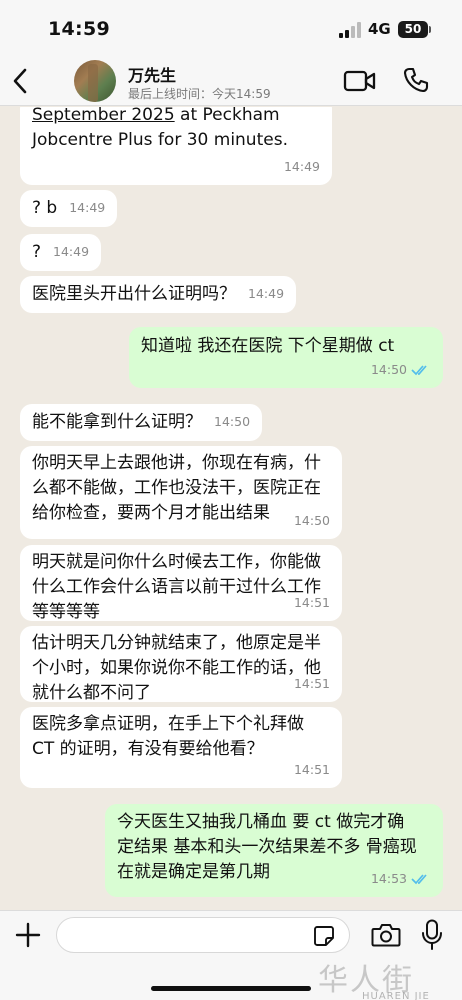  What do you see at coordinates (379, 29) in the screenshot?
I see `network-type: 4G` at bounding box center [379, 29].